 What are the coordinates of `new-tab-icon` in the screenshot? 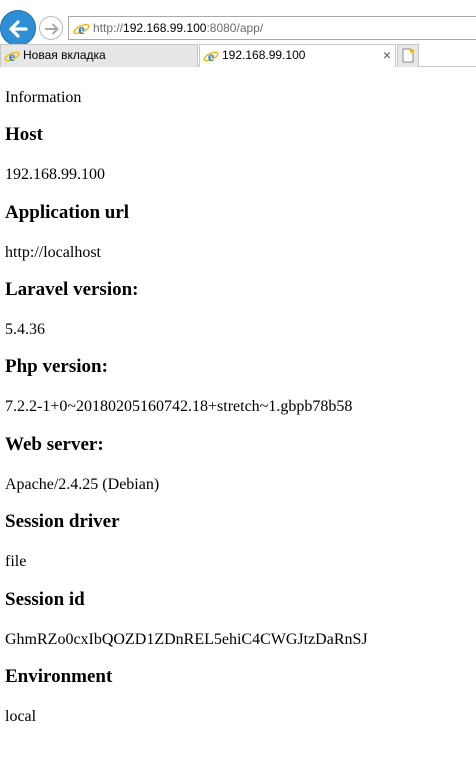 It's located at (408, 55).